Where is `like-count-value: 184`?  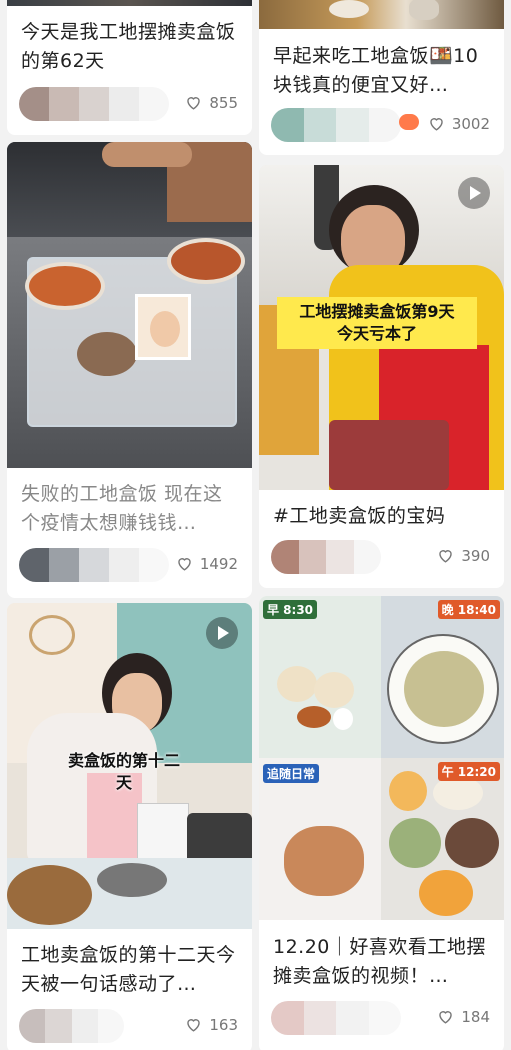
like-count-value: 184 is located at coordinates (475, 1016).